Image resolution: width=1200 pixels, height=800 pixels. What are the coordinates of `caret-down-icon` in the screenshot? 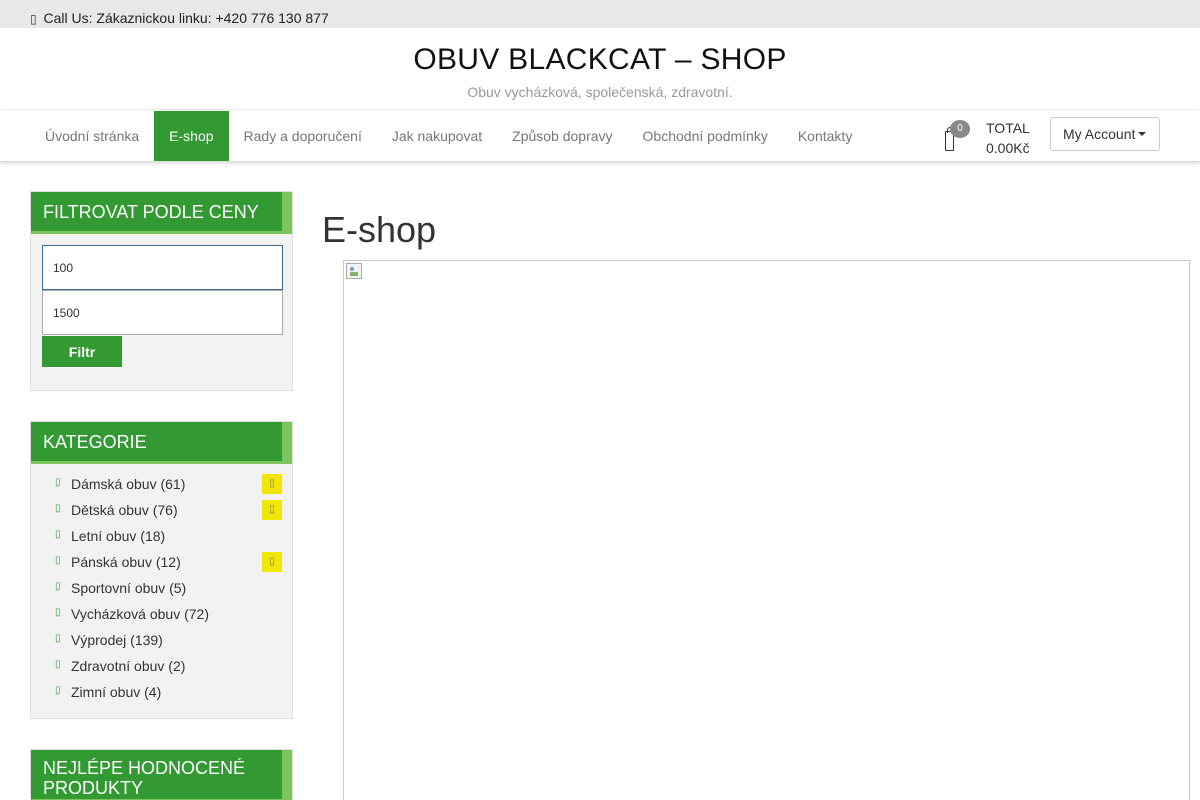 It's located at (1142, 134).